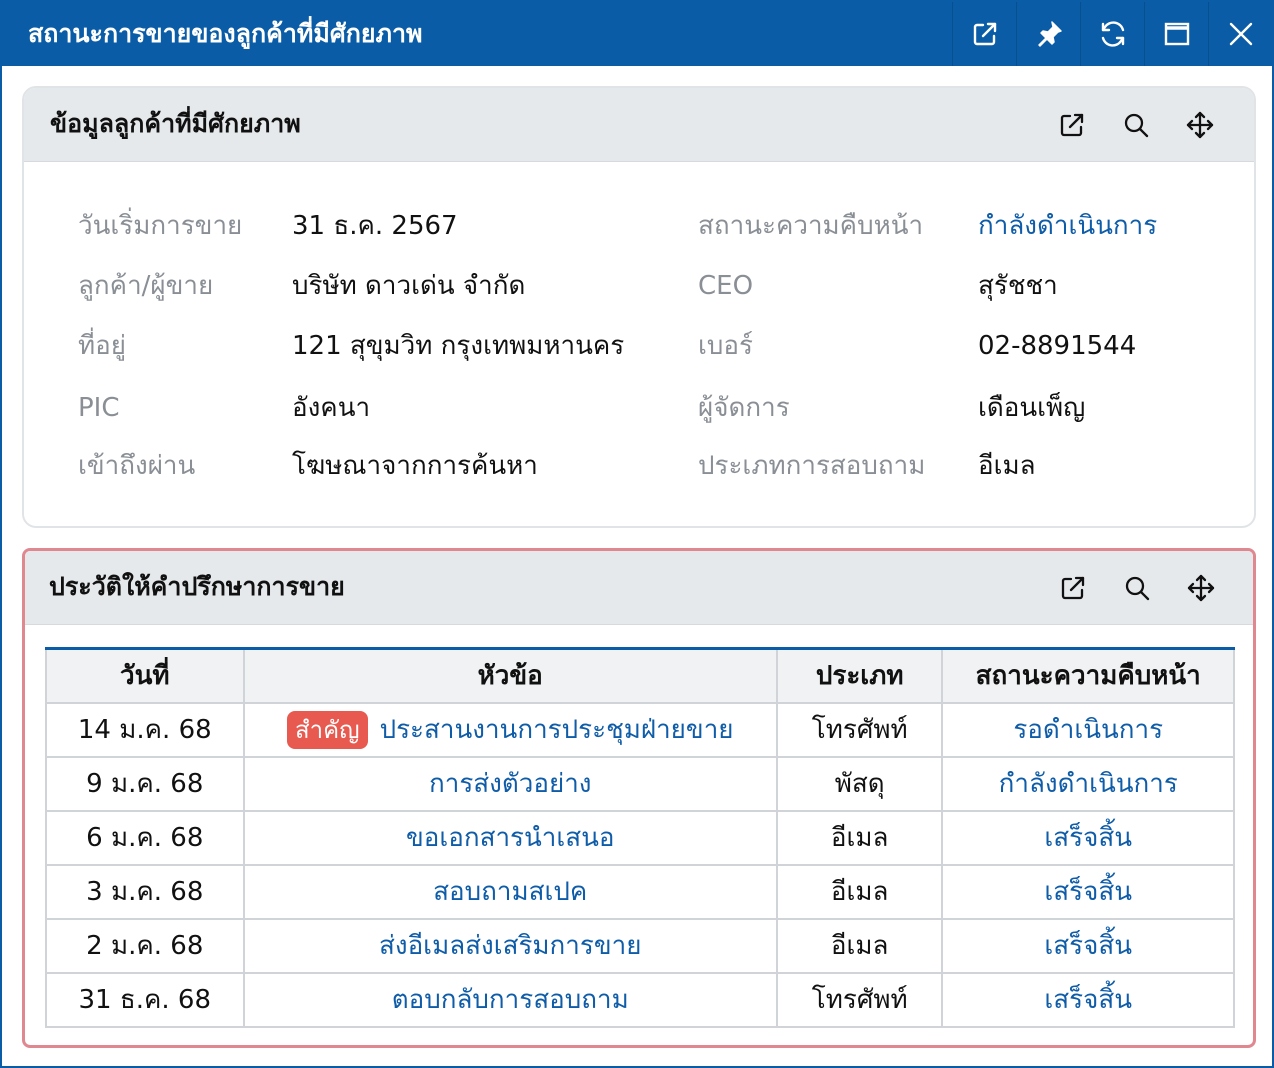 The image size is (1274, 1068). What do you see at coordinates (510, 783) in the screenshot?
I see `topic-link: การส่งตัวอย่าง` at bounding box center [510, 783].